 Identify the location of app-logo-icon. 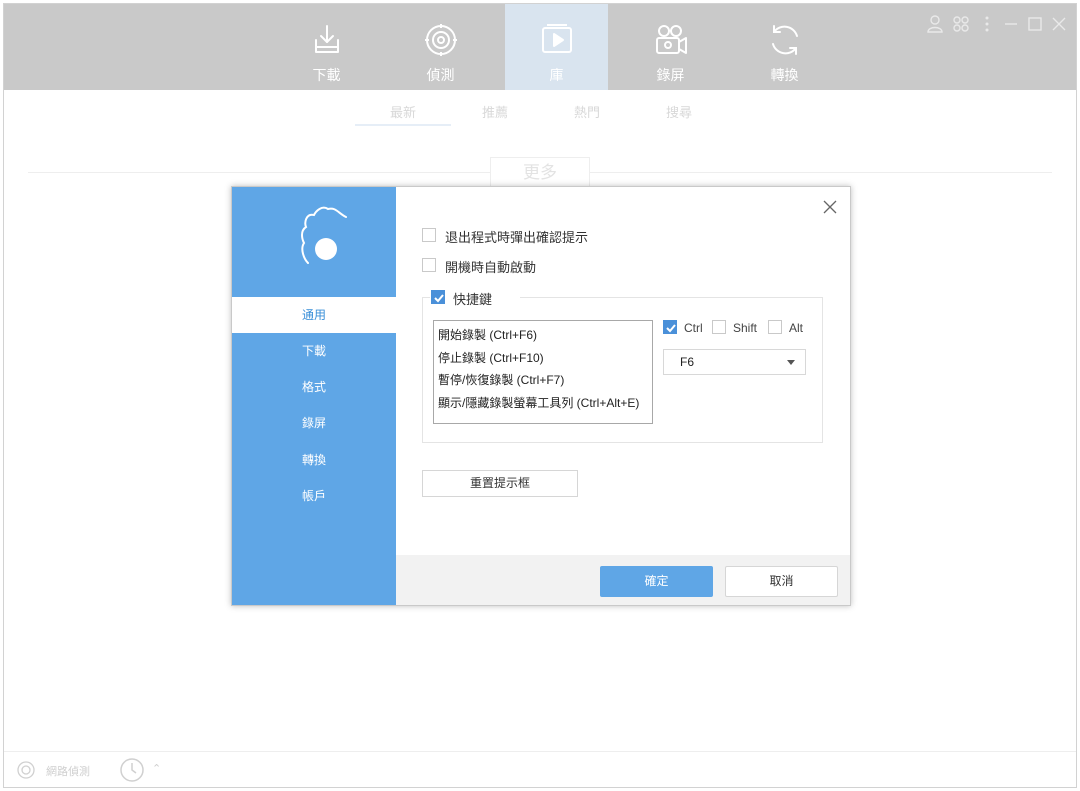
(324, 235).